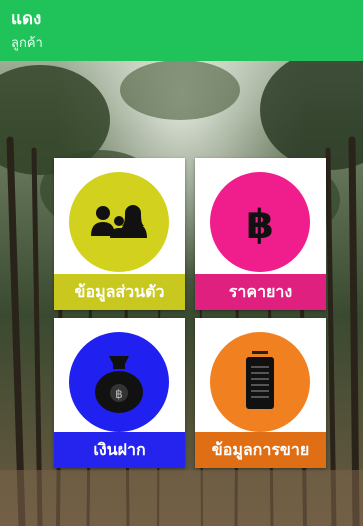  What do you see at coordinates (119, 292) in the screenshot?
I see `personal-info-label: ข้อมูลส่วนตัว` at bounding box center [119, 292].